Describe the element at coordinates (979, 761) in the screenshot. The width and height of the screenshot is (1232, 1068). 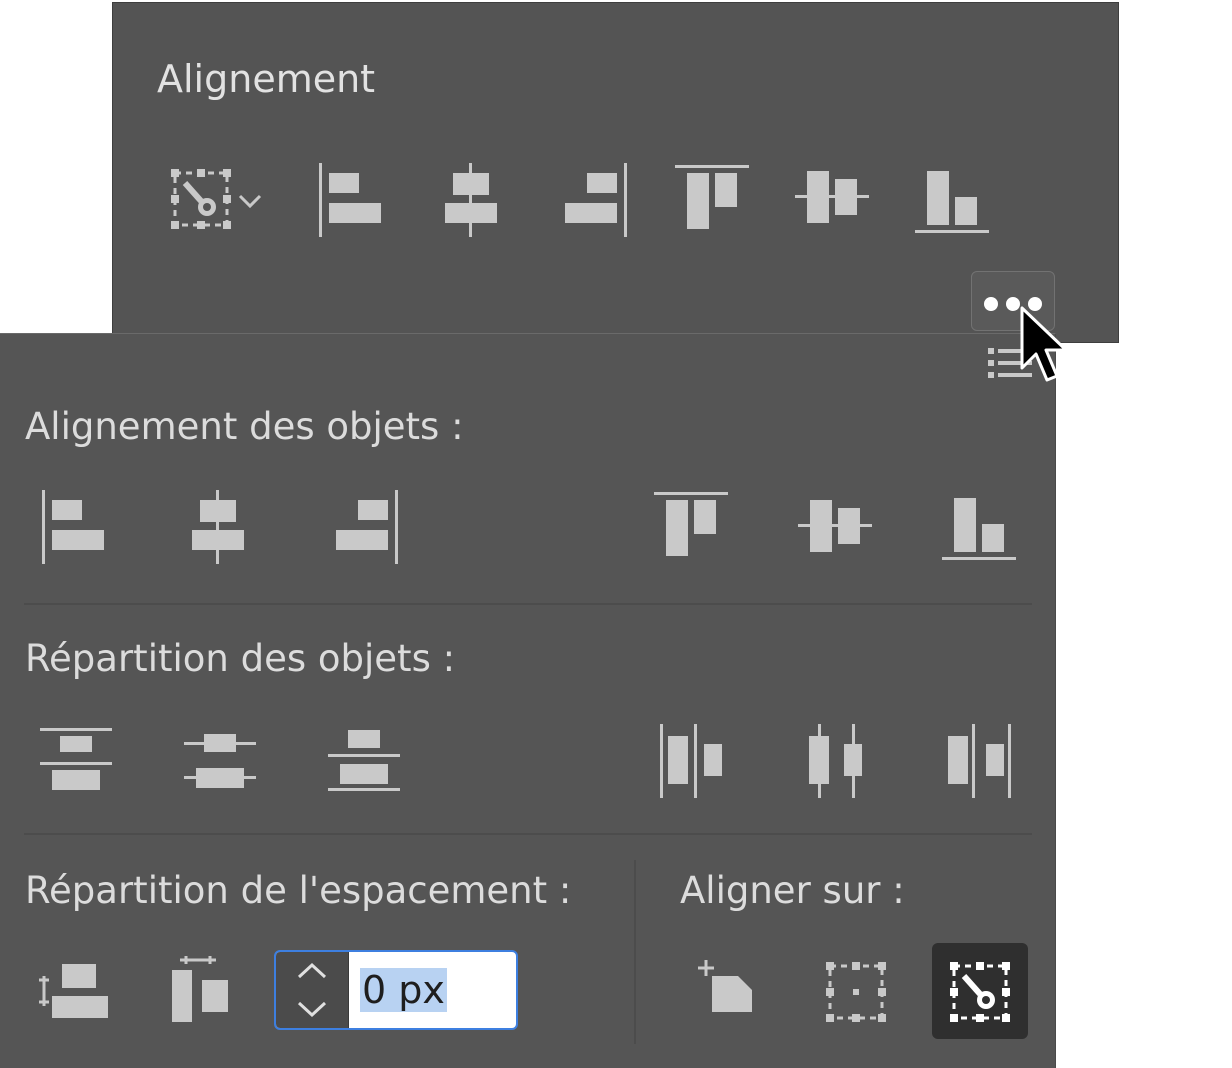
I see `distribute-right-icon` at that location.